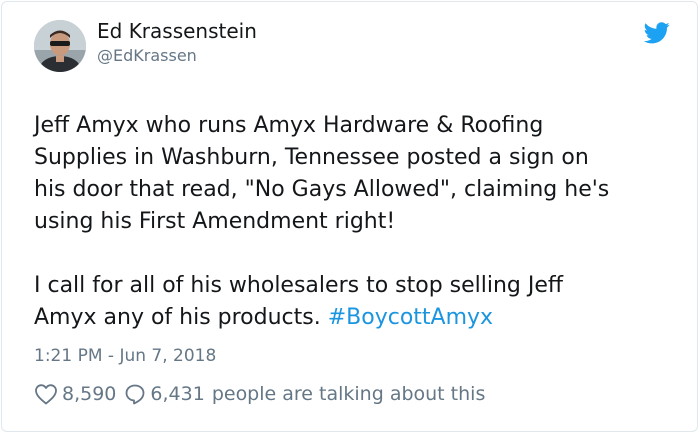 This screenshot has height=434, width=700. What do you see at coordinates (135, 394) in the screenshot?
I see `speech-bubble-icon` at bounding box center [135, 394].